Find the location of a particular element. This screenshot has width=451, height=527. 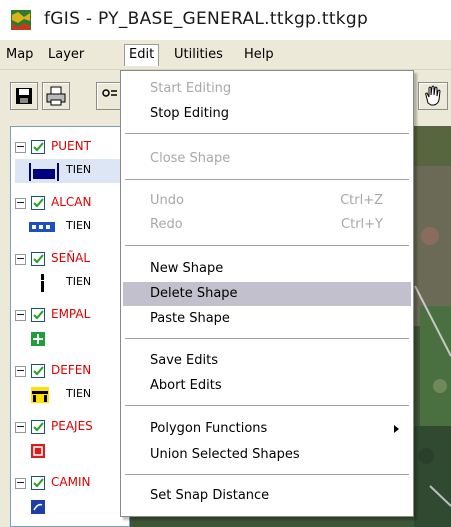

pan-button is located at coordinates (433, 96).